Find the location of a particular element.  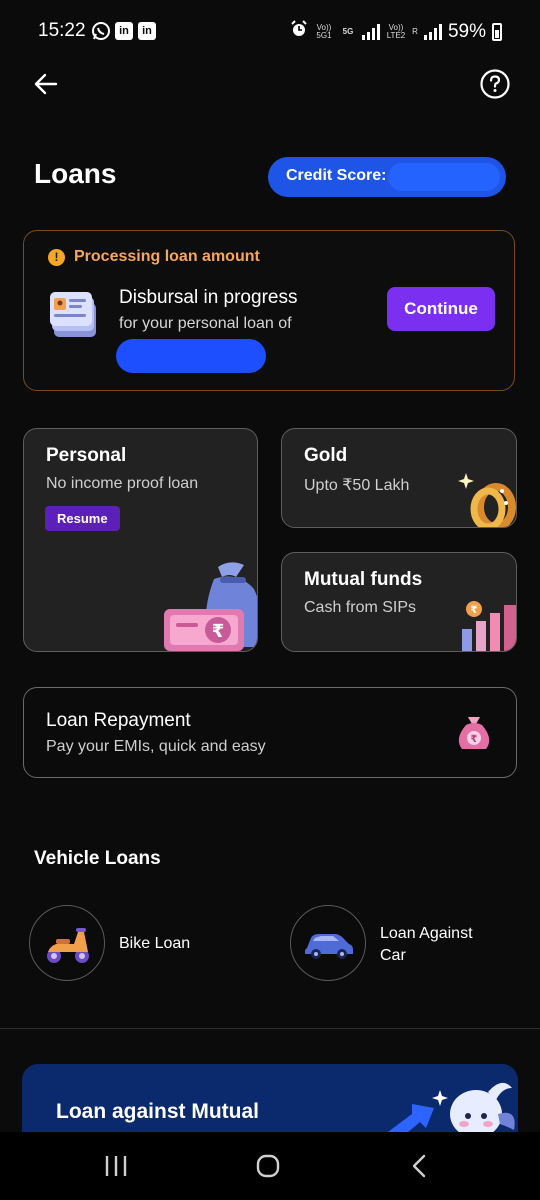

gold-loan-card: Gold Upto ₹50 Lakh is located at coordinates (399, 478).